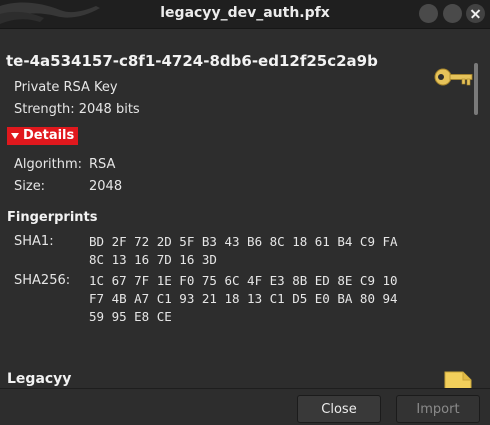 This screenshot has width=490, height=425. I want to click on algorithm-value: RSA, so click(102, 164).